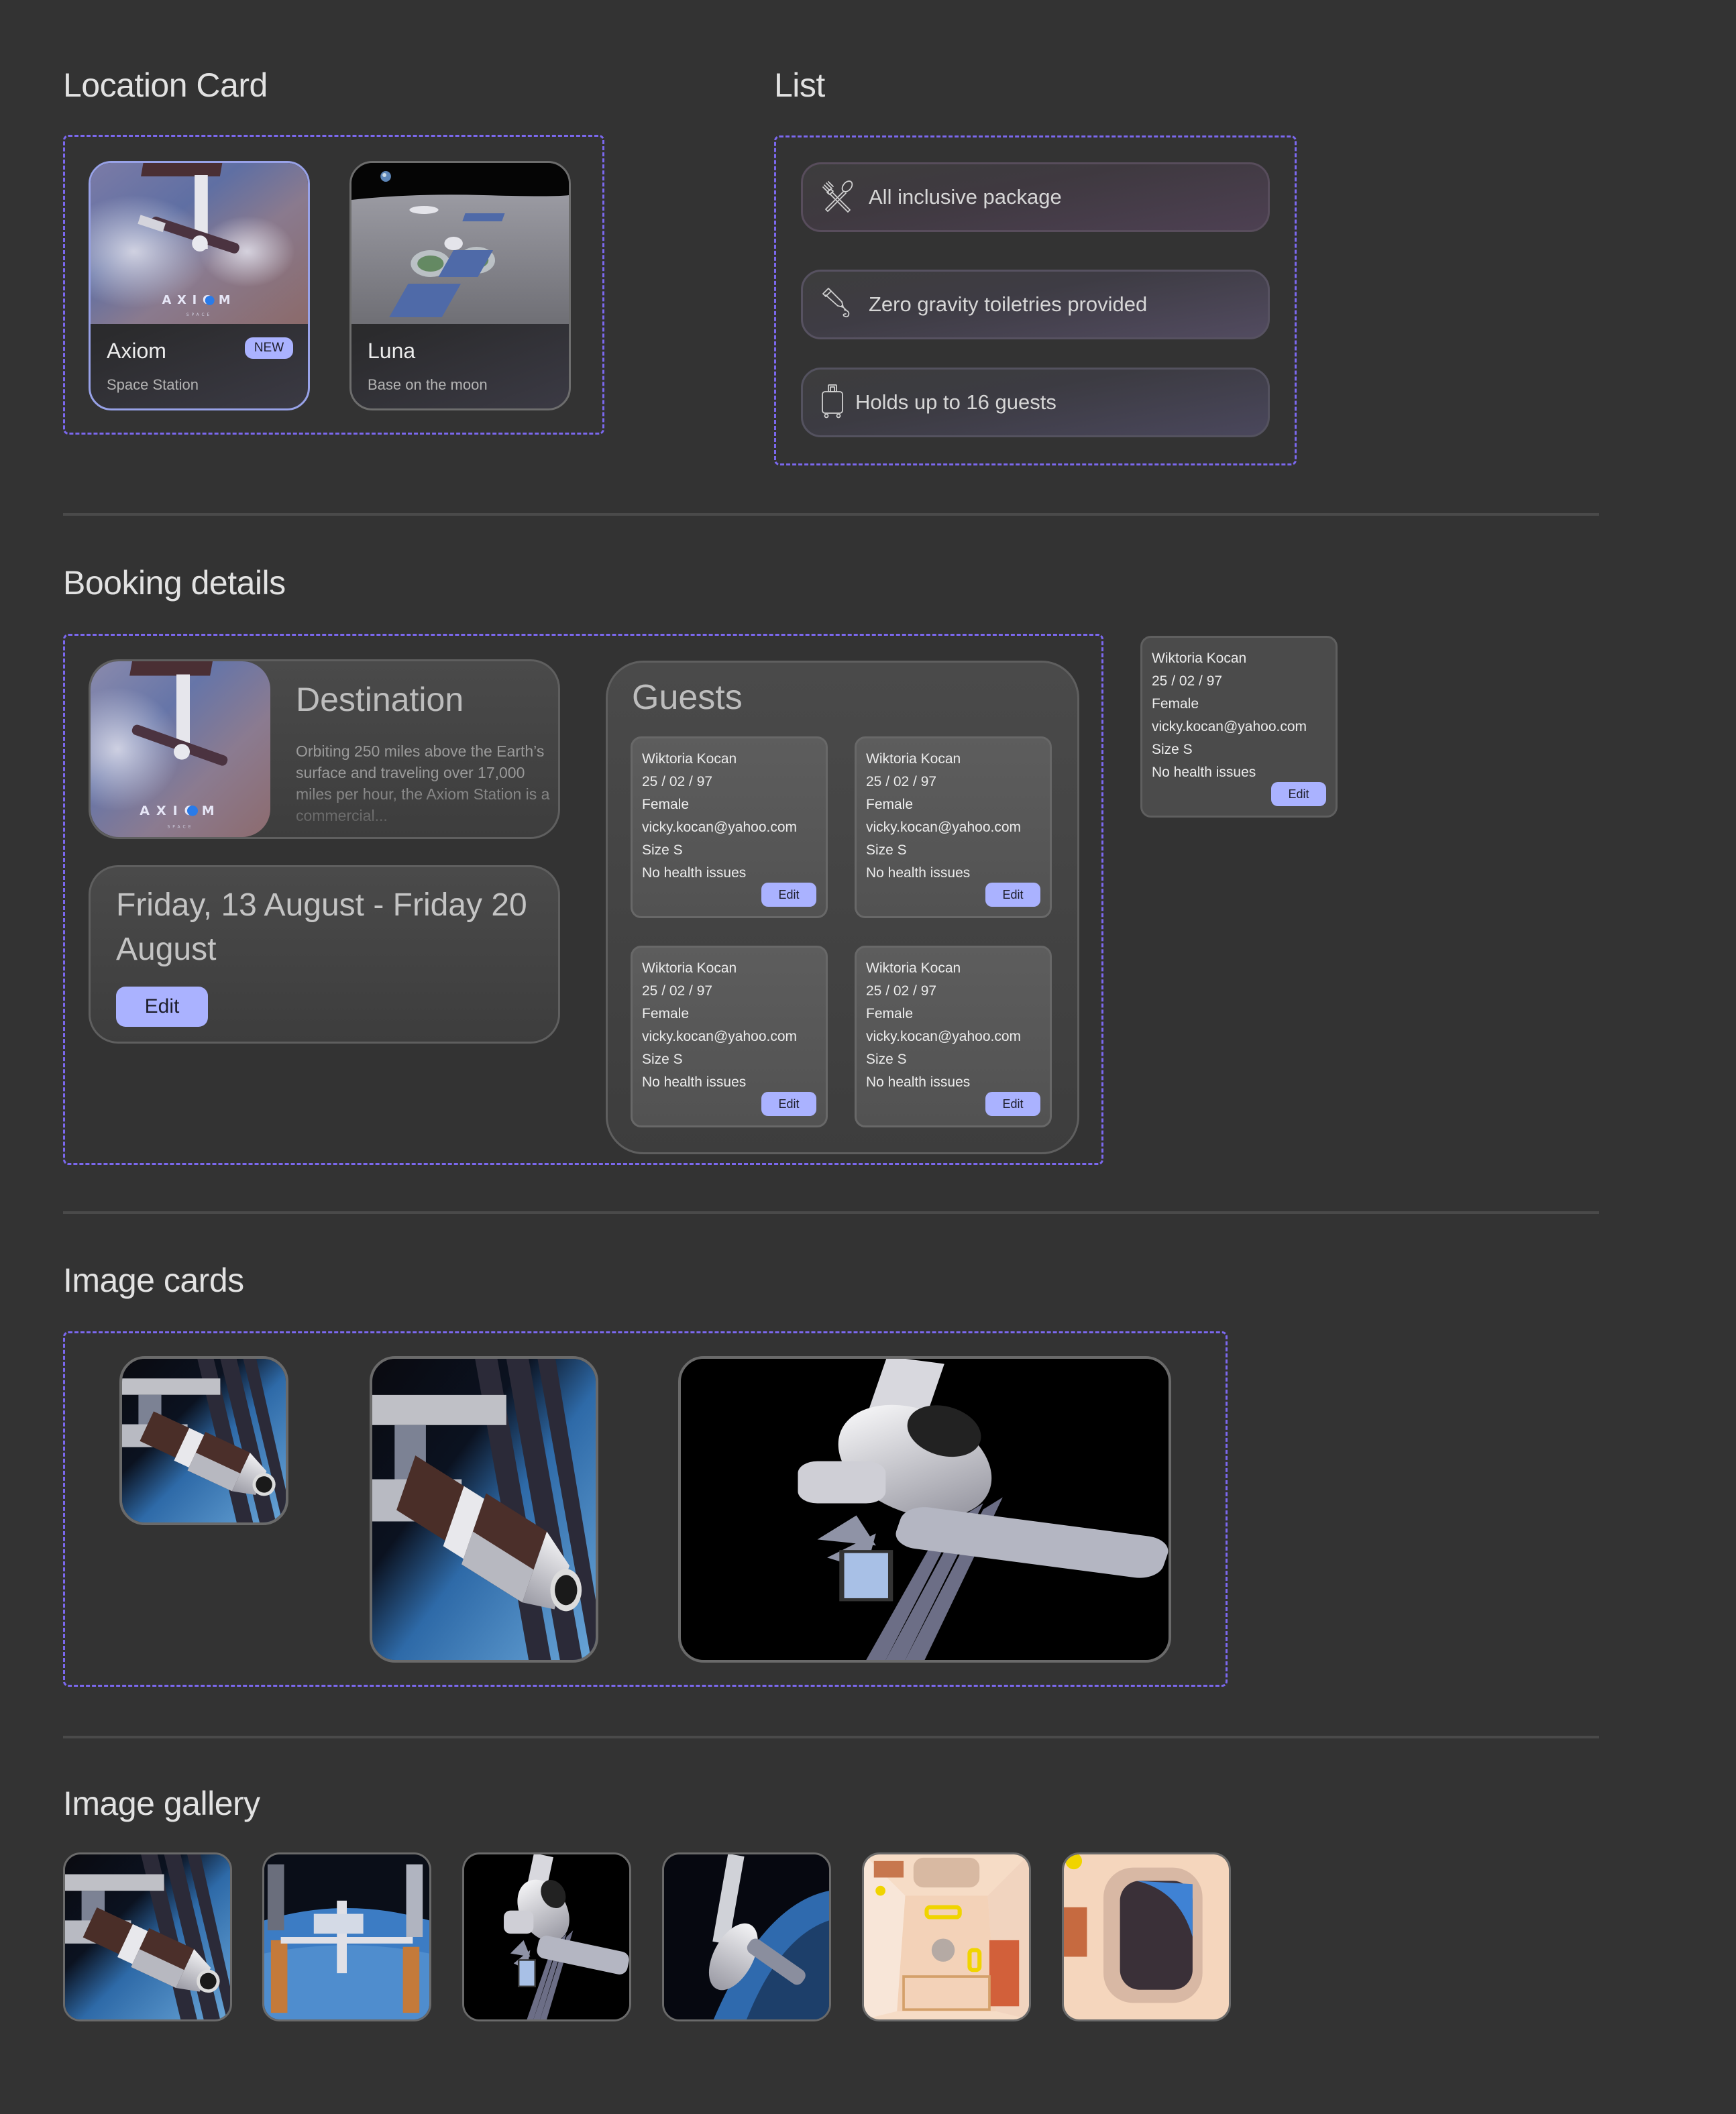 This screenshot has width=1736, height=2114. I want to click on booking-date-range: Friday, 13 August - Friday 20 August, so click(321, 927).